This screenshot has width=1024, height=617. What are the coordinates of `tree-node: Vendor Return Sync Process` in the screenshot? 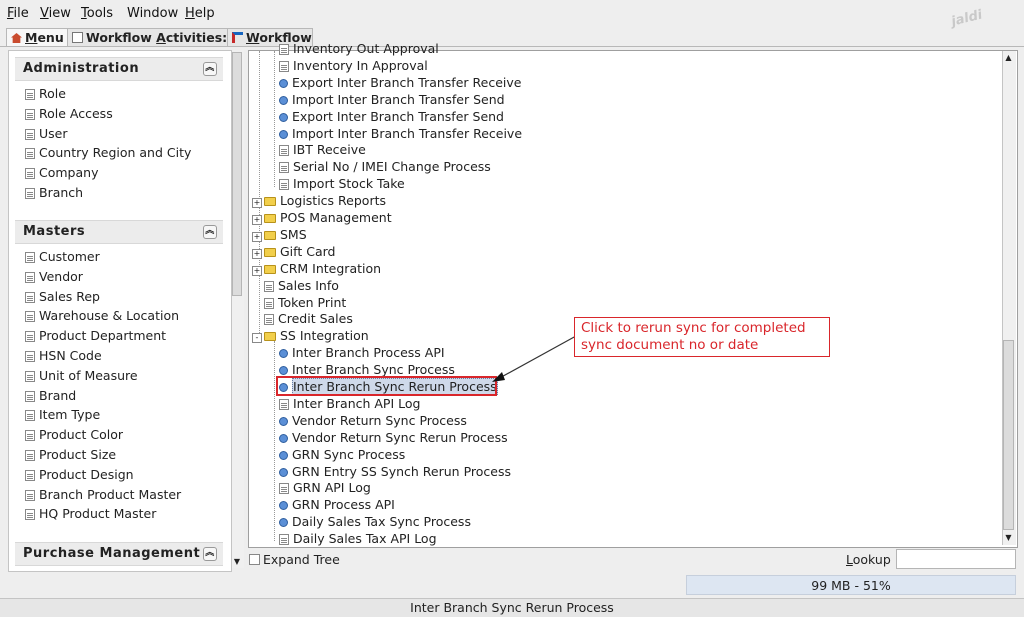 It's located at (373, 420).